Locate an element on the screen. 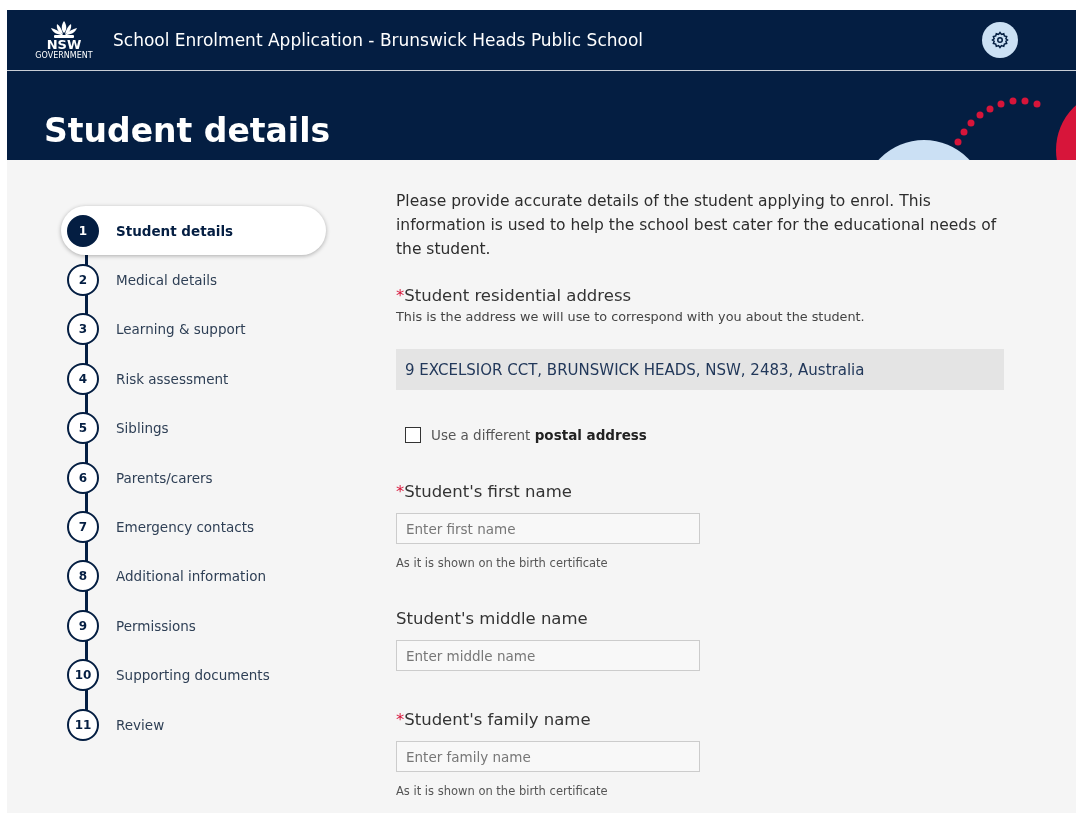  step-number: 9 is located at coordinates (83, 625).